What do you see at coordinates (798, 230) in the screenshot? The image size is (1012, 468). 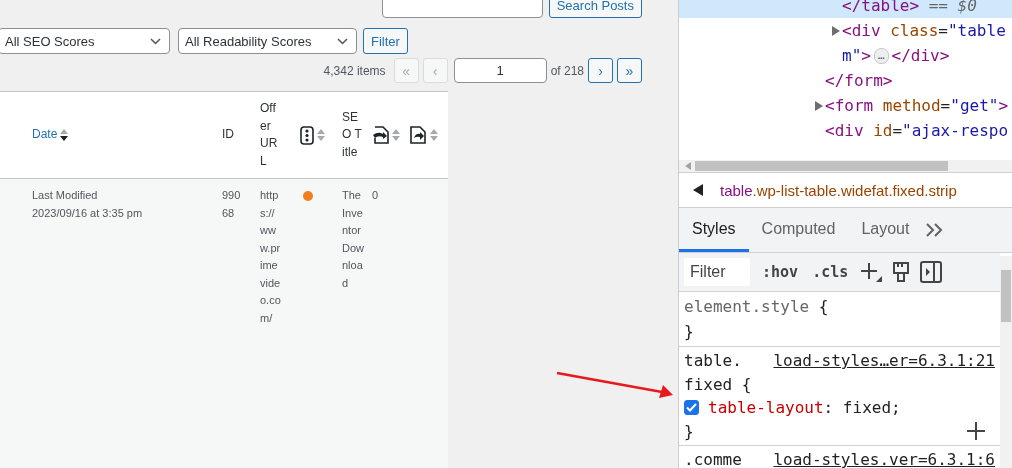 I see `panel-tab: Computed` at bounding box center [798, 230].